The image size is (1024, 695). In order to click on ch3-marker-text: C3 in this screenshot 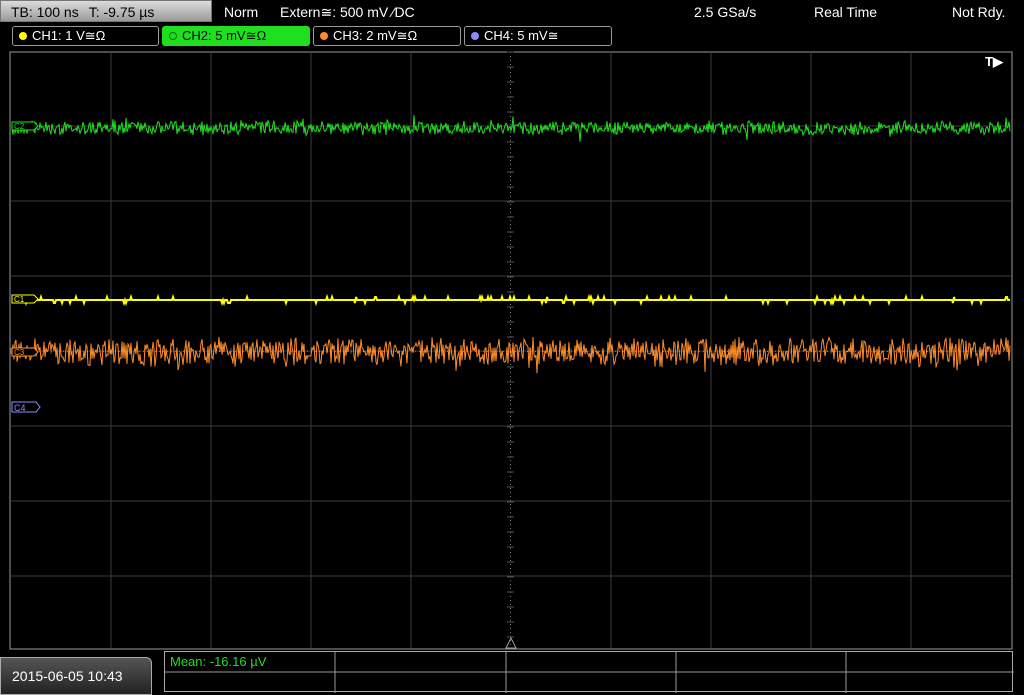, I will do `click(19, 352)`.